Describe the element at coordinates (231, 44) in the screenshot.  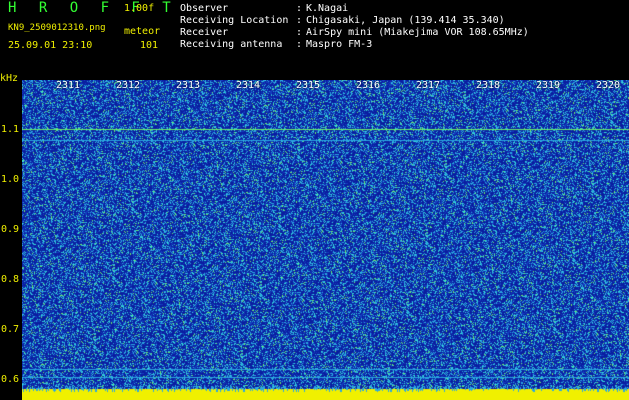
I see `antenna-label: Receiving antenna` at that location.